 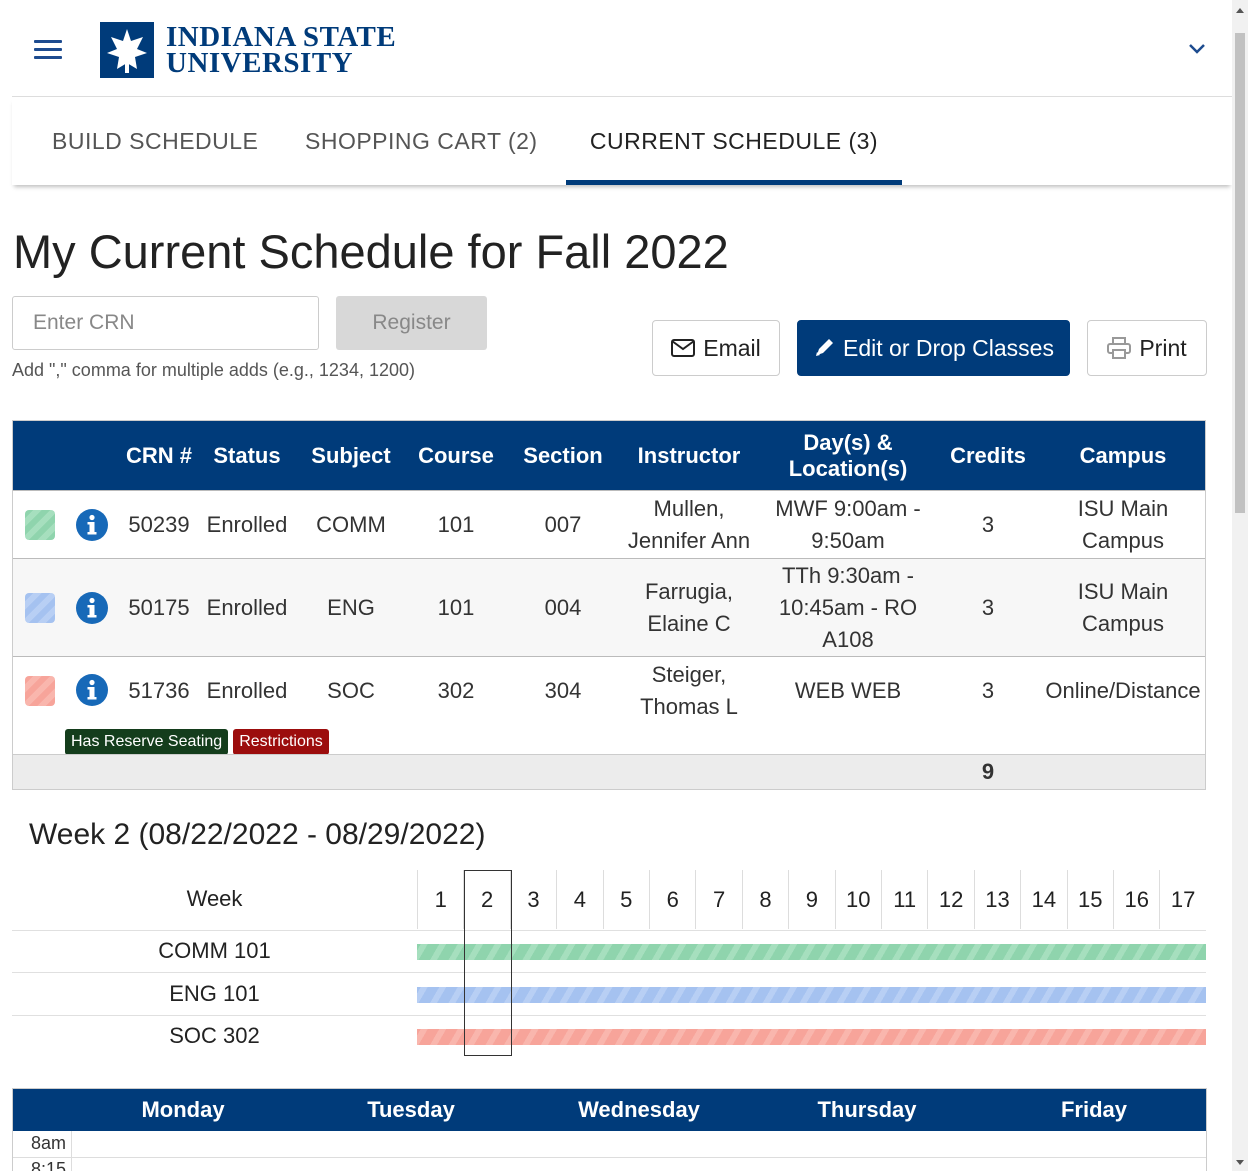 What do you see at coordinates (147, 742) in the screenshot?
I see `reserve-seating-badge: Has Reserve Seating` at bounding box center [147, 742].